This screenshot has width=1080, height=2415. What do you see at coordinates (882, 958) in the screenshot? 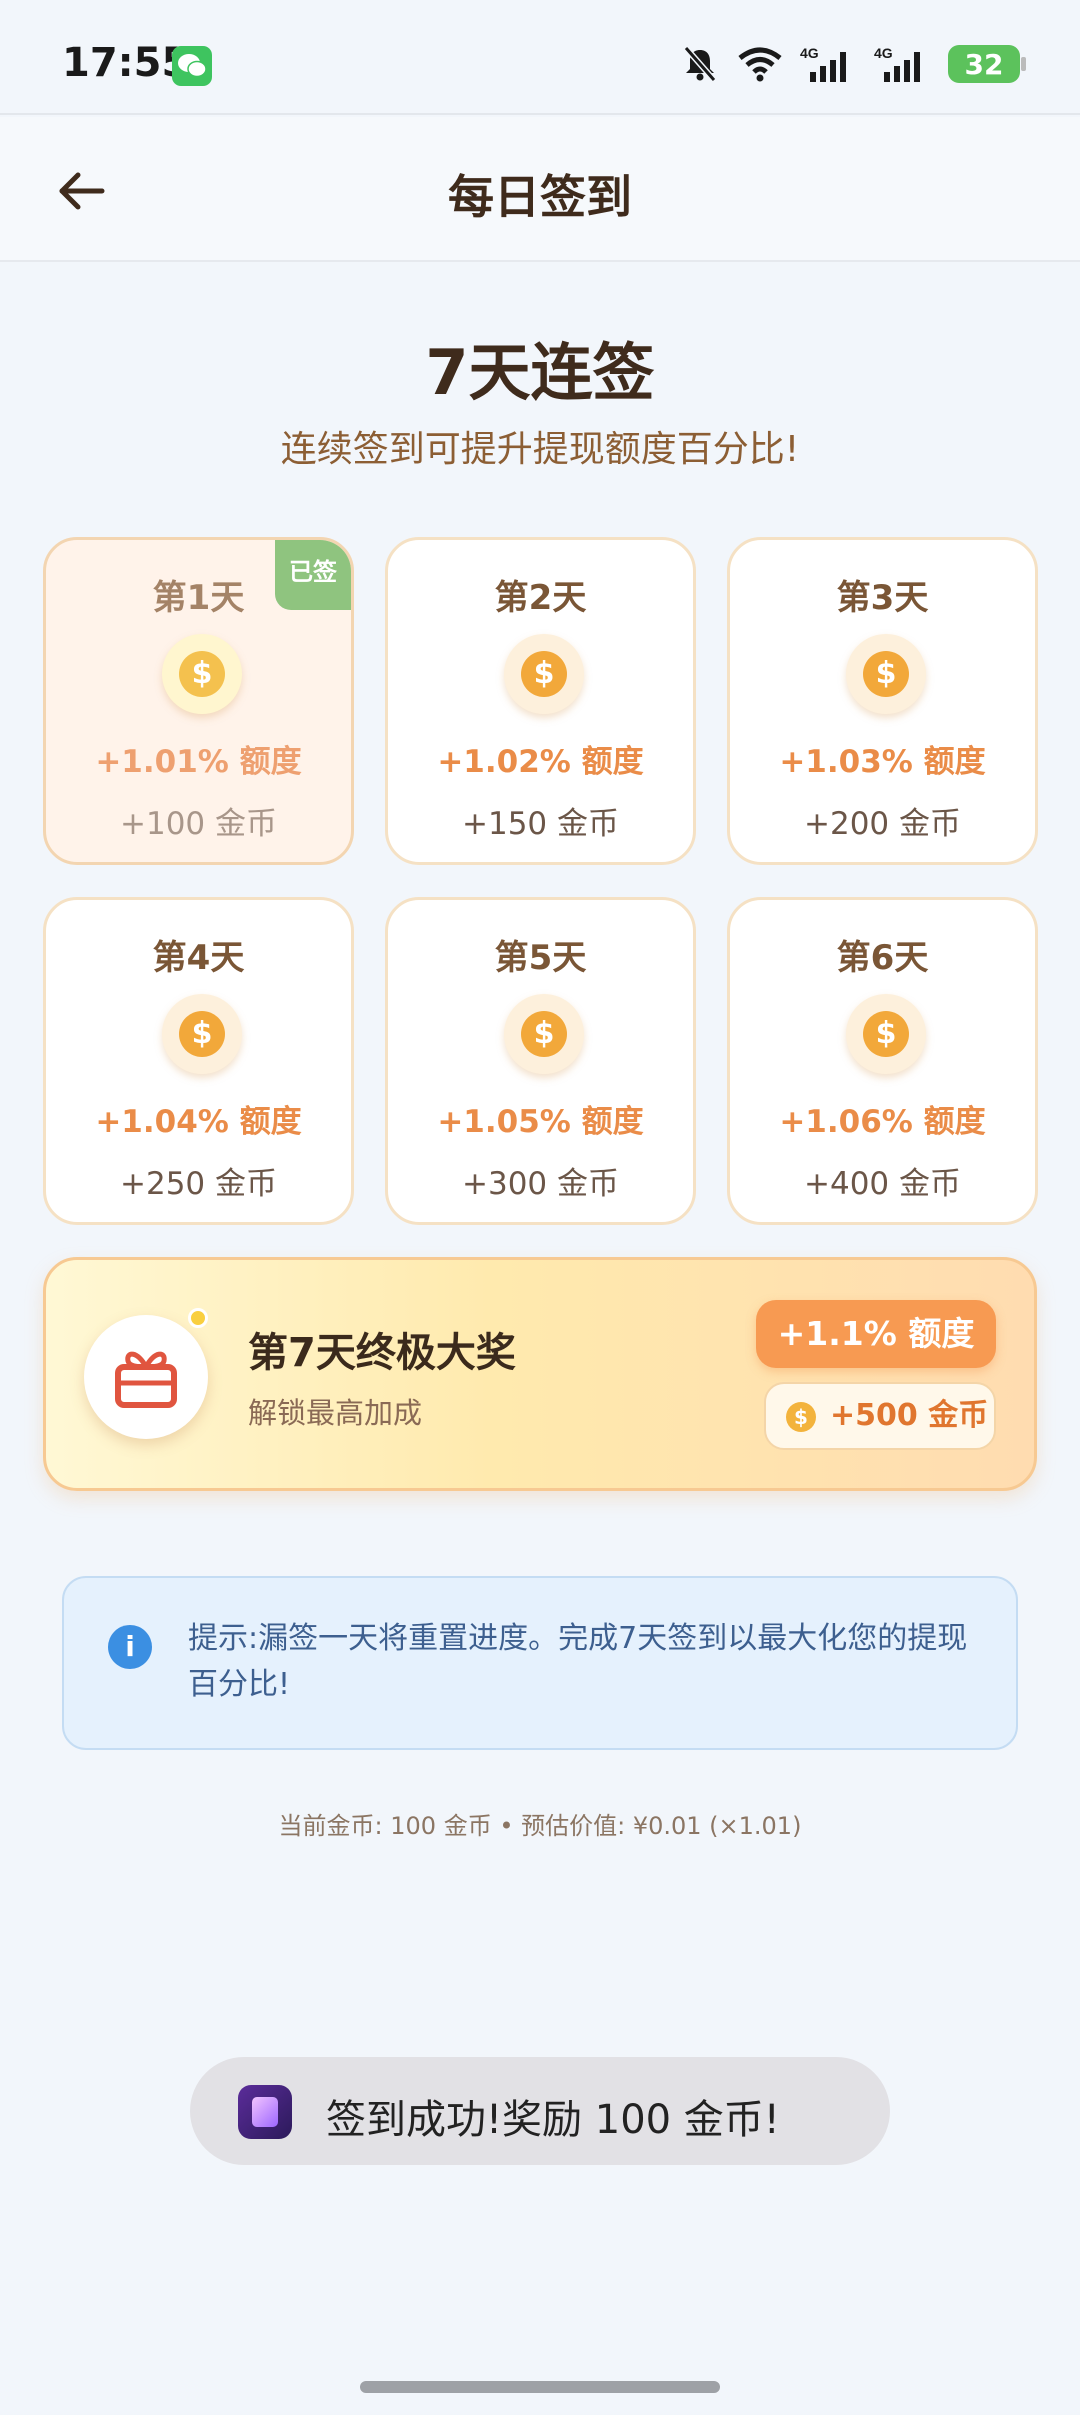
I see `day-label: 第6天` at bounding box center [882, 958].